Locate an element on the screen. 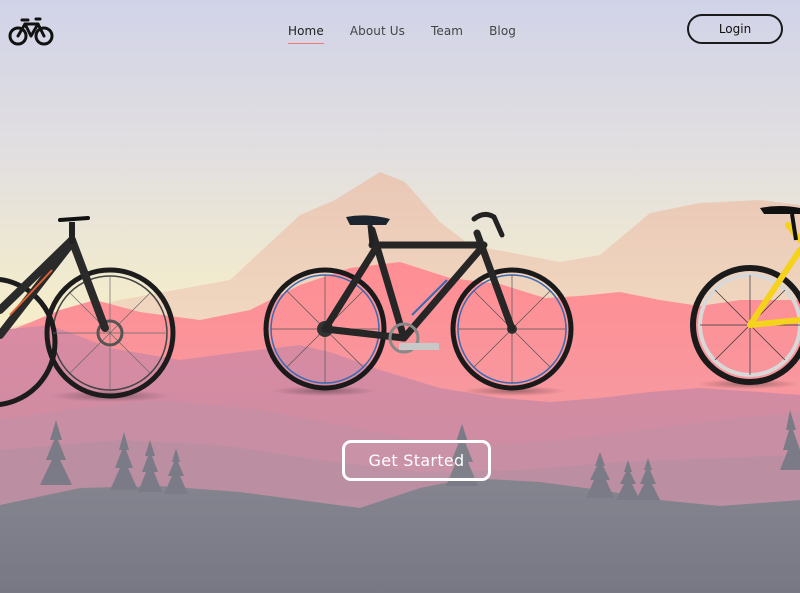 This screenshot has height=593, width=800. bicycle-icon is located at coordinates (31, 31).